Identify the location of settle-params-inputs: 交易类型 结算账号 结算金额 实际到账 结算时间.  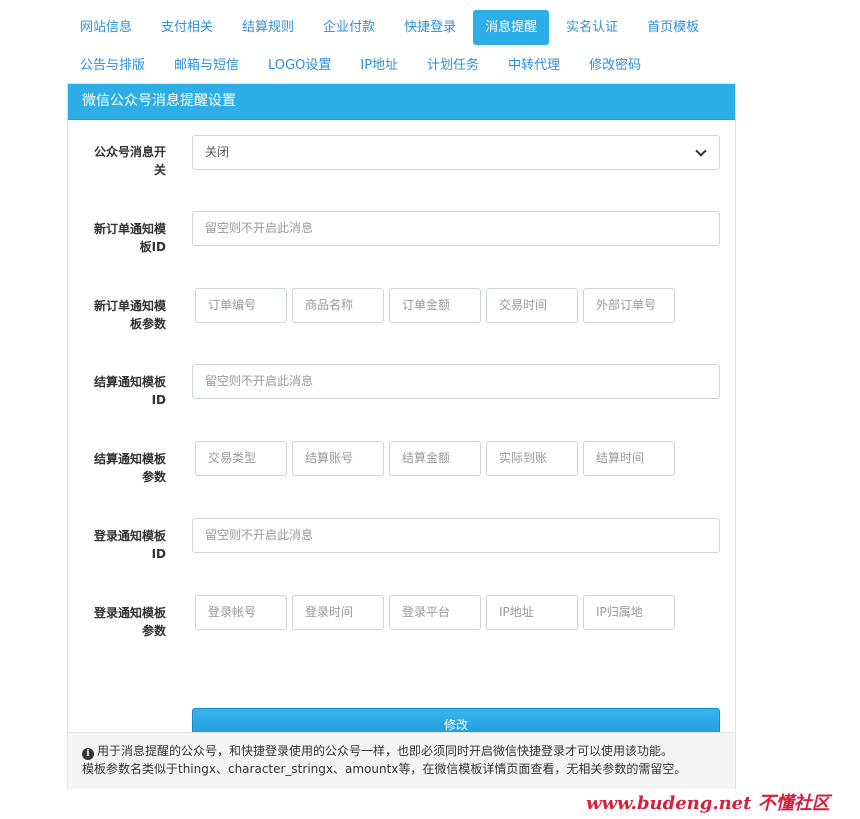
(437, 458).